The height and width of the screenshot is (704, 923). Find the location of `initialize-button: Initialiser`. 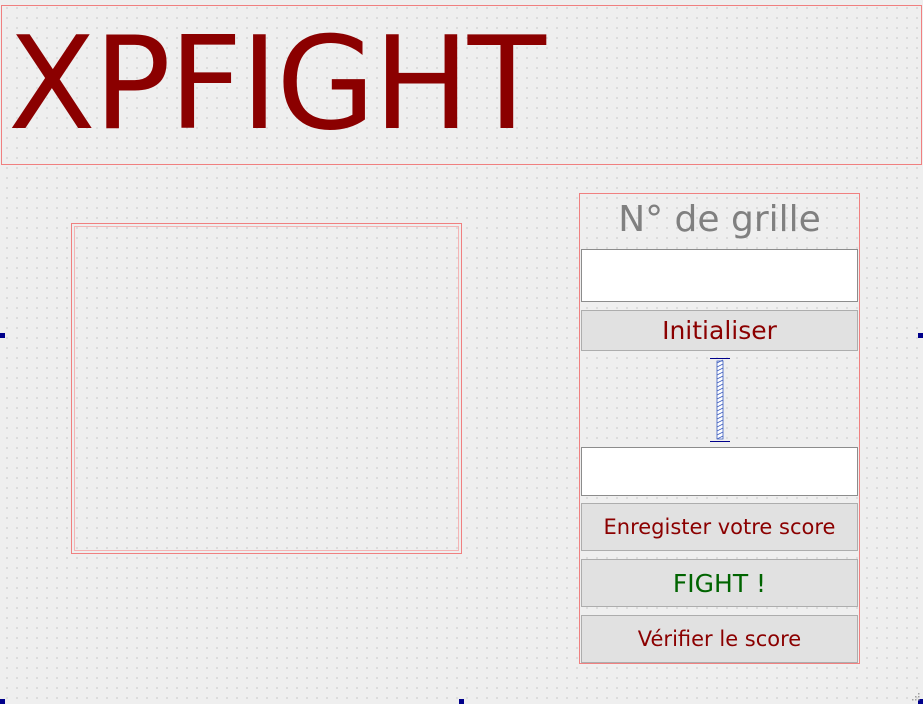

initialize-button: Initialiser is located at coordinates (719, 330).